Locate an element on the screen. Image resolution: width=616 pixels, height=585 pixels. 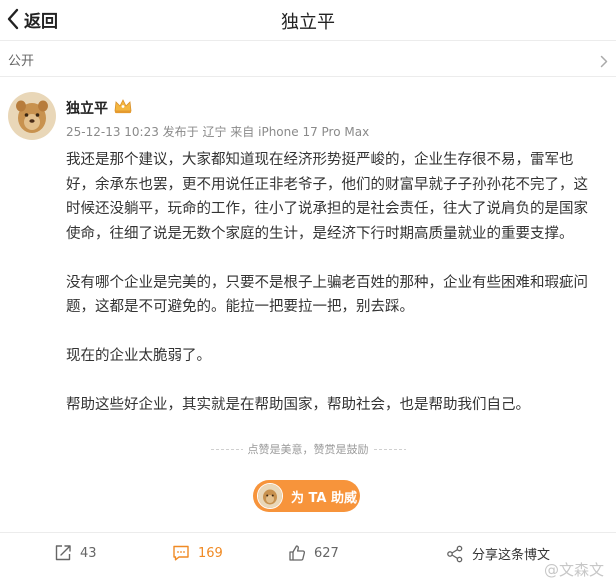
top-bar: 返回 独立平 is located at coordinates (308, 20).